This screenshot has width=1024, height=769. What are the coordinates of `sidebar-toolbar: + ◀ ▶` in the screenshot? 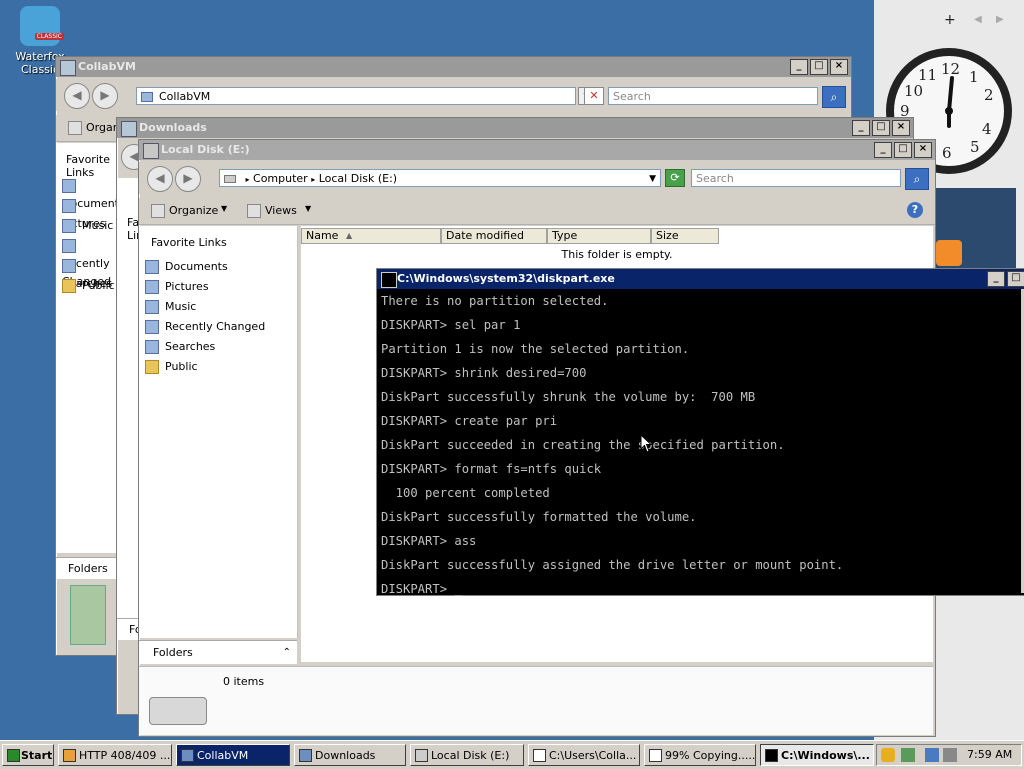 It's located at (949, 20).